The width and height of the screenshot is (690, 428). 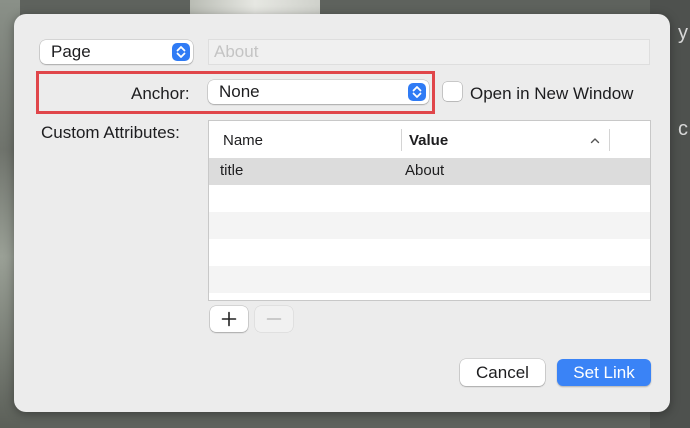 What do you see at coordinates (551, 94) in the screenshot?
I see `open-new-window-label: Open in New Window` at bounding box center [551, 94].